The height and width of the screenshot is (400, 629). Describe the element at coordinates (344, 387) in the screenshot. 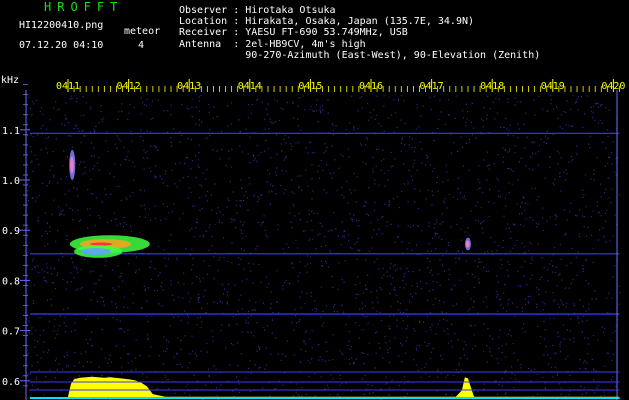

I see `power-profile-area` at that location.